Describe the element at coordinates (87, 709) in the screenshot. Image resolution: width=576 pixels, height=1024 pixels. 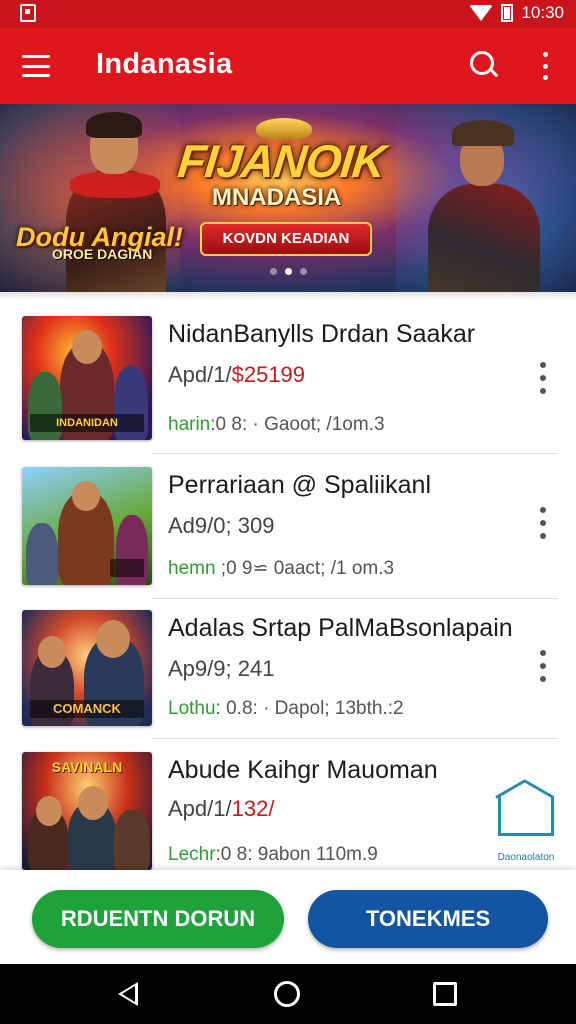
I see `thumbnail-caption: COMANCK` at that location.